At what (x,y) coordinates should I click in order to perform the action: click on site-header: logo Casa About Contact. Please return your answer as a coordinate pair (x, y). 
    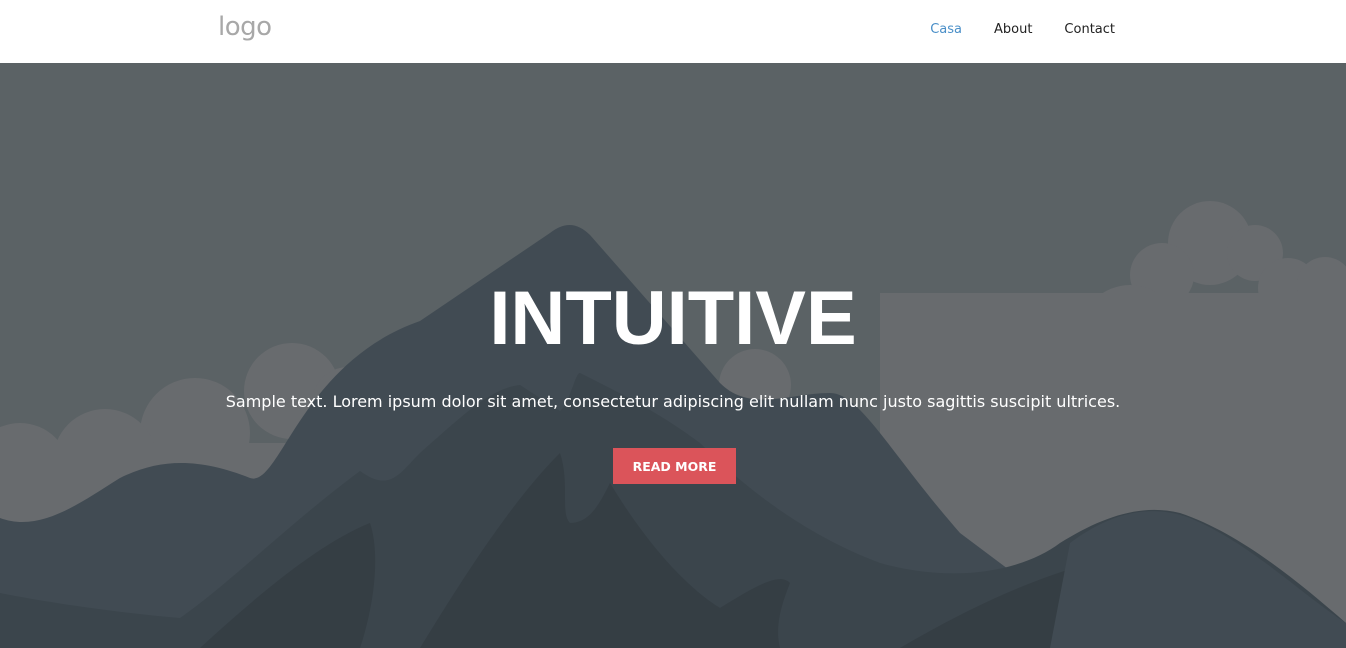
    Looking at the image, I should click on (673, 31).